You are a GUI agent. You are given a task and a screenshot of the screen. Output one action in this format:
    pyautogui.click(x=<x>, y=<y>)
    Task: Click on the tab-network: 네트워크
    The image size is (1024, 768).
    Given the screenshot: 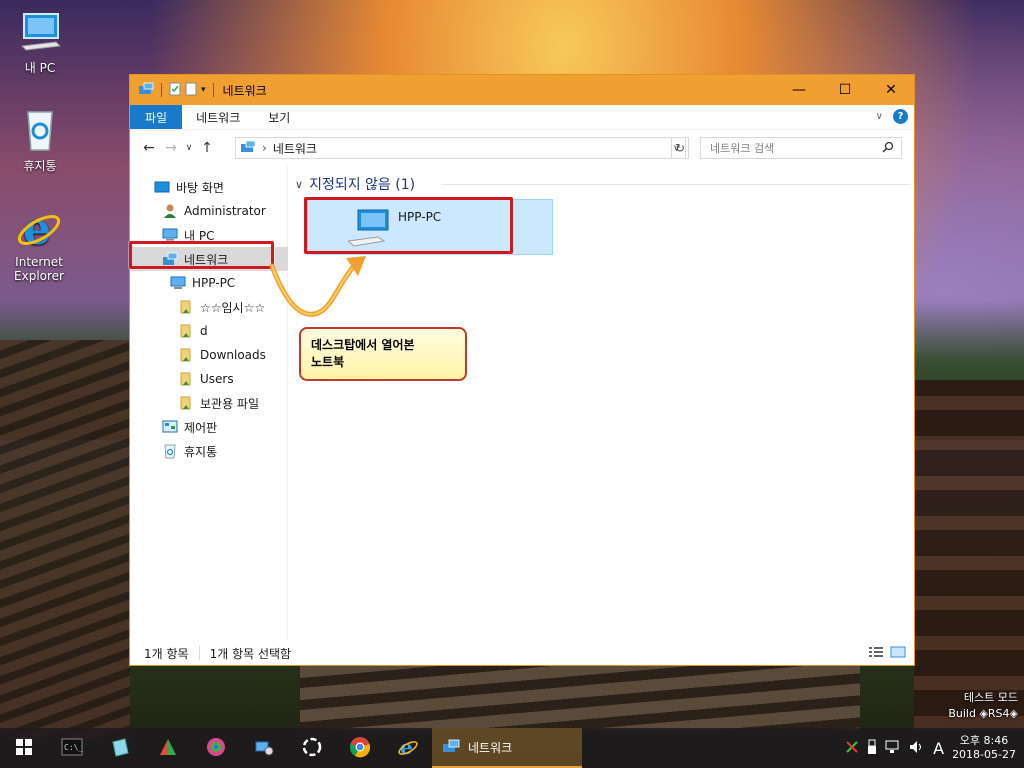 What is the action you would take?
    pyautogui.click(x=218, y=117)
    